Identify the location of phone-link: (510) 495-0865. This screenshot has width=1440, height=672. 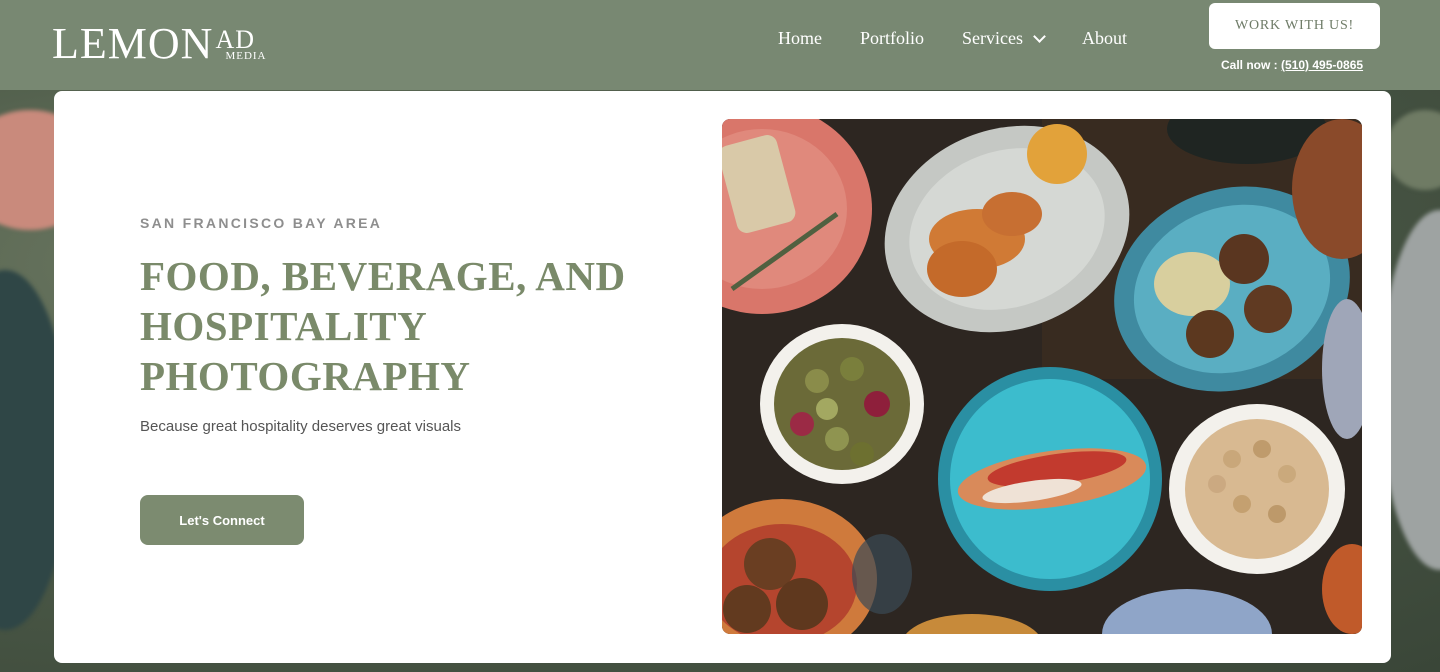
(1322, 65).